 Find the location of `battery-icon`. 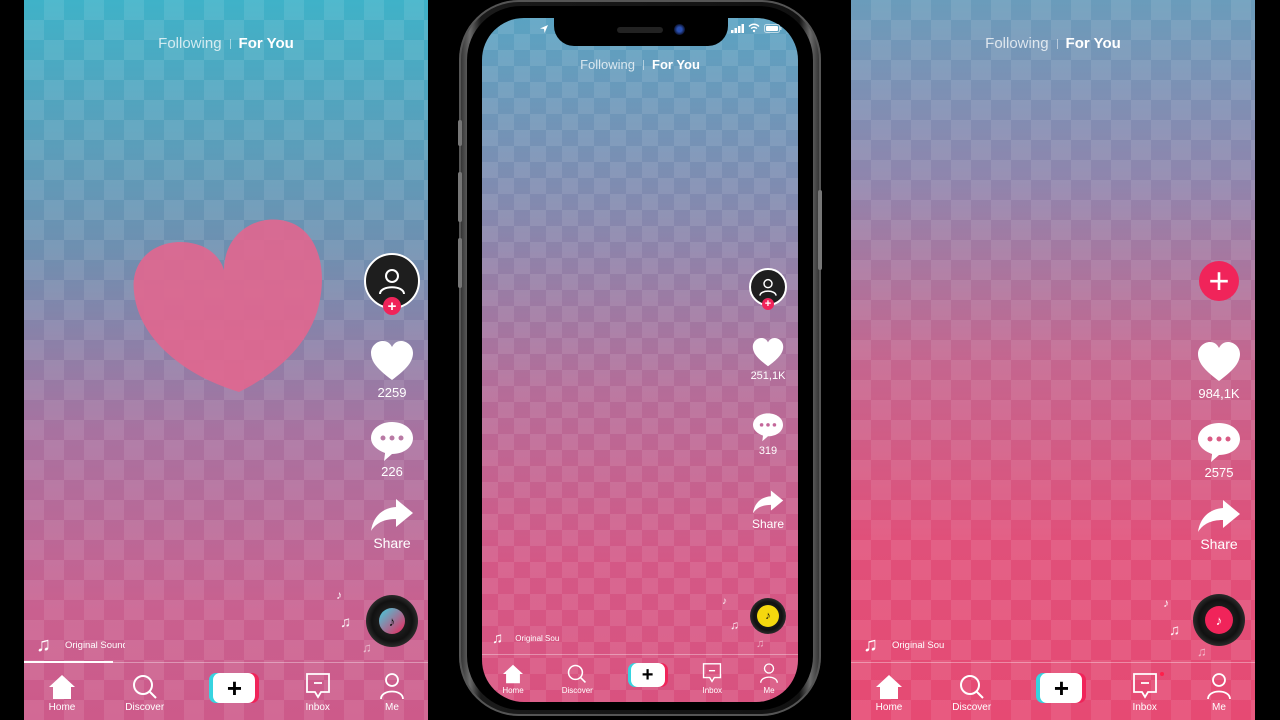

battery-icon is located at coordinates (773, 28).